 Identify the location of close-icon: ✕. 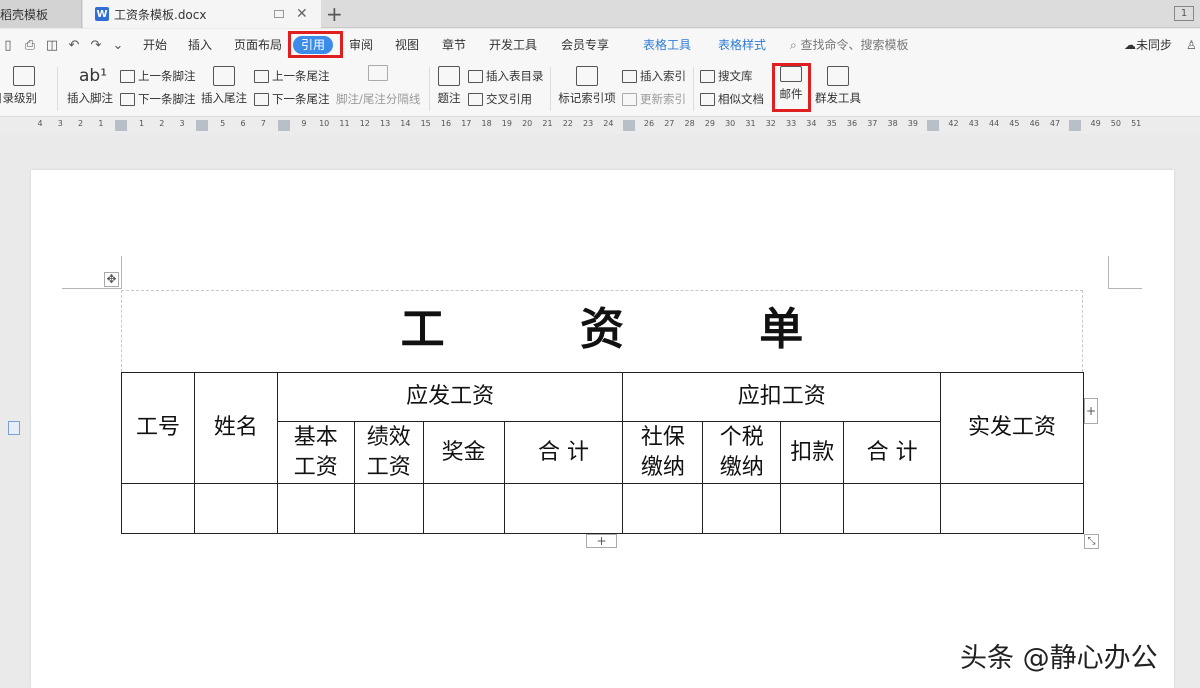
(302, 14).